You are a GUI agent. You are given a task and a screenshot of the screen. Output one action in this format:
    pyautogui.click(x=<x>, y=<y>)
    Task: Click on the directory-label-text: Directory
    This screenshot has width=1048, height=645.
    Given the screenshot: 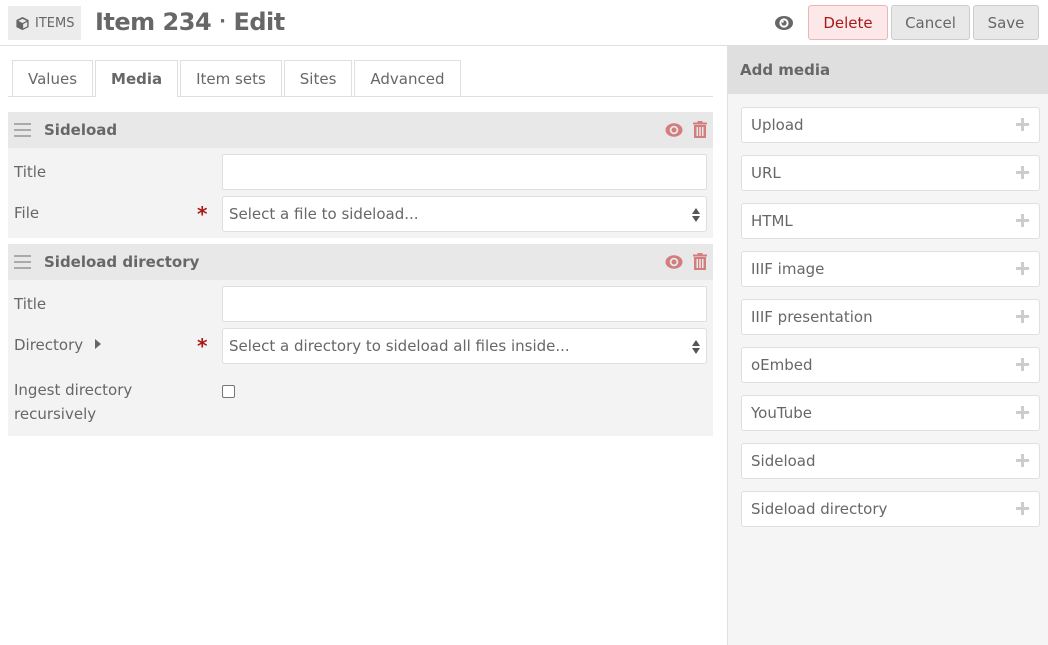 What is the action you would take?
    pyautogui.click(x=49, y=345)
    